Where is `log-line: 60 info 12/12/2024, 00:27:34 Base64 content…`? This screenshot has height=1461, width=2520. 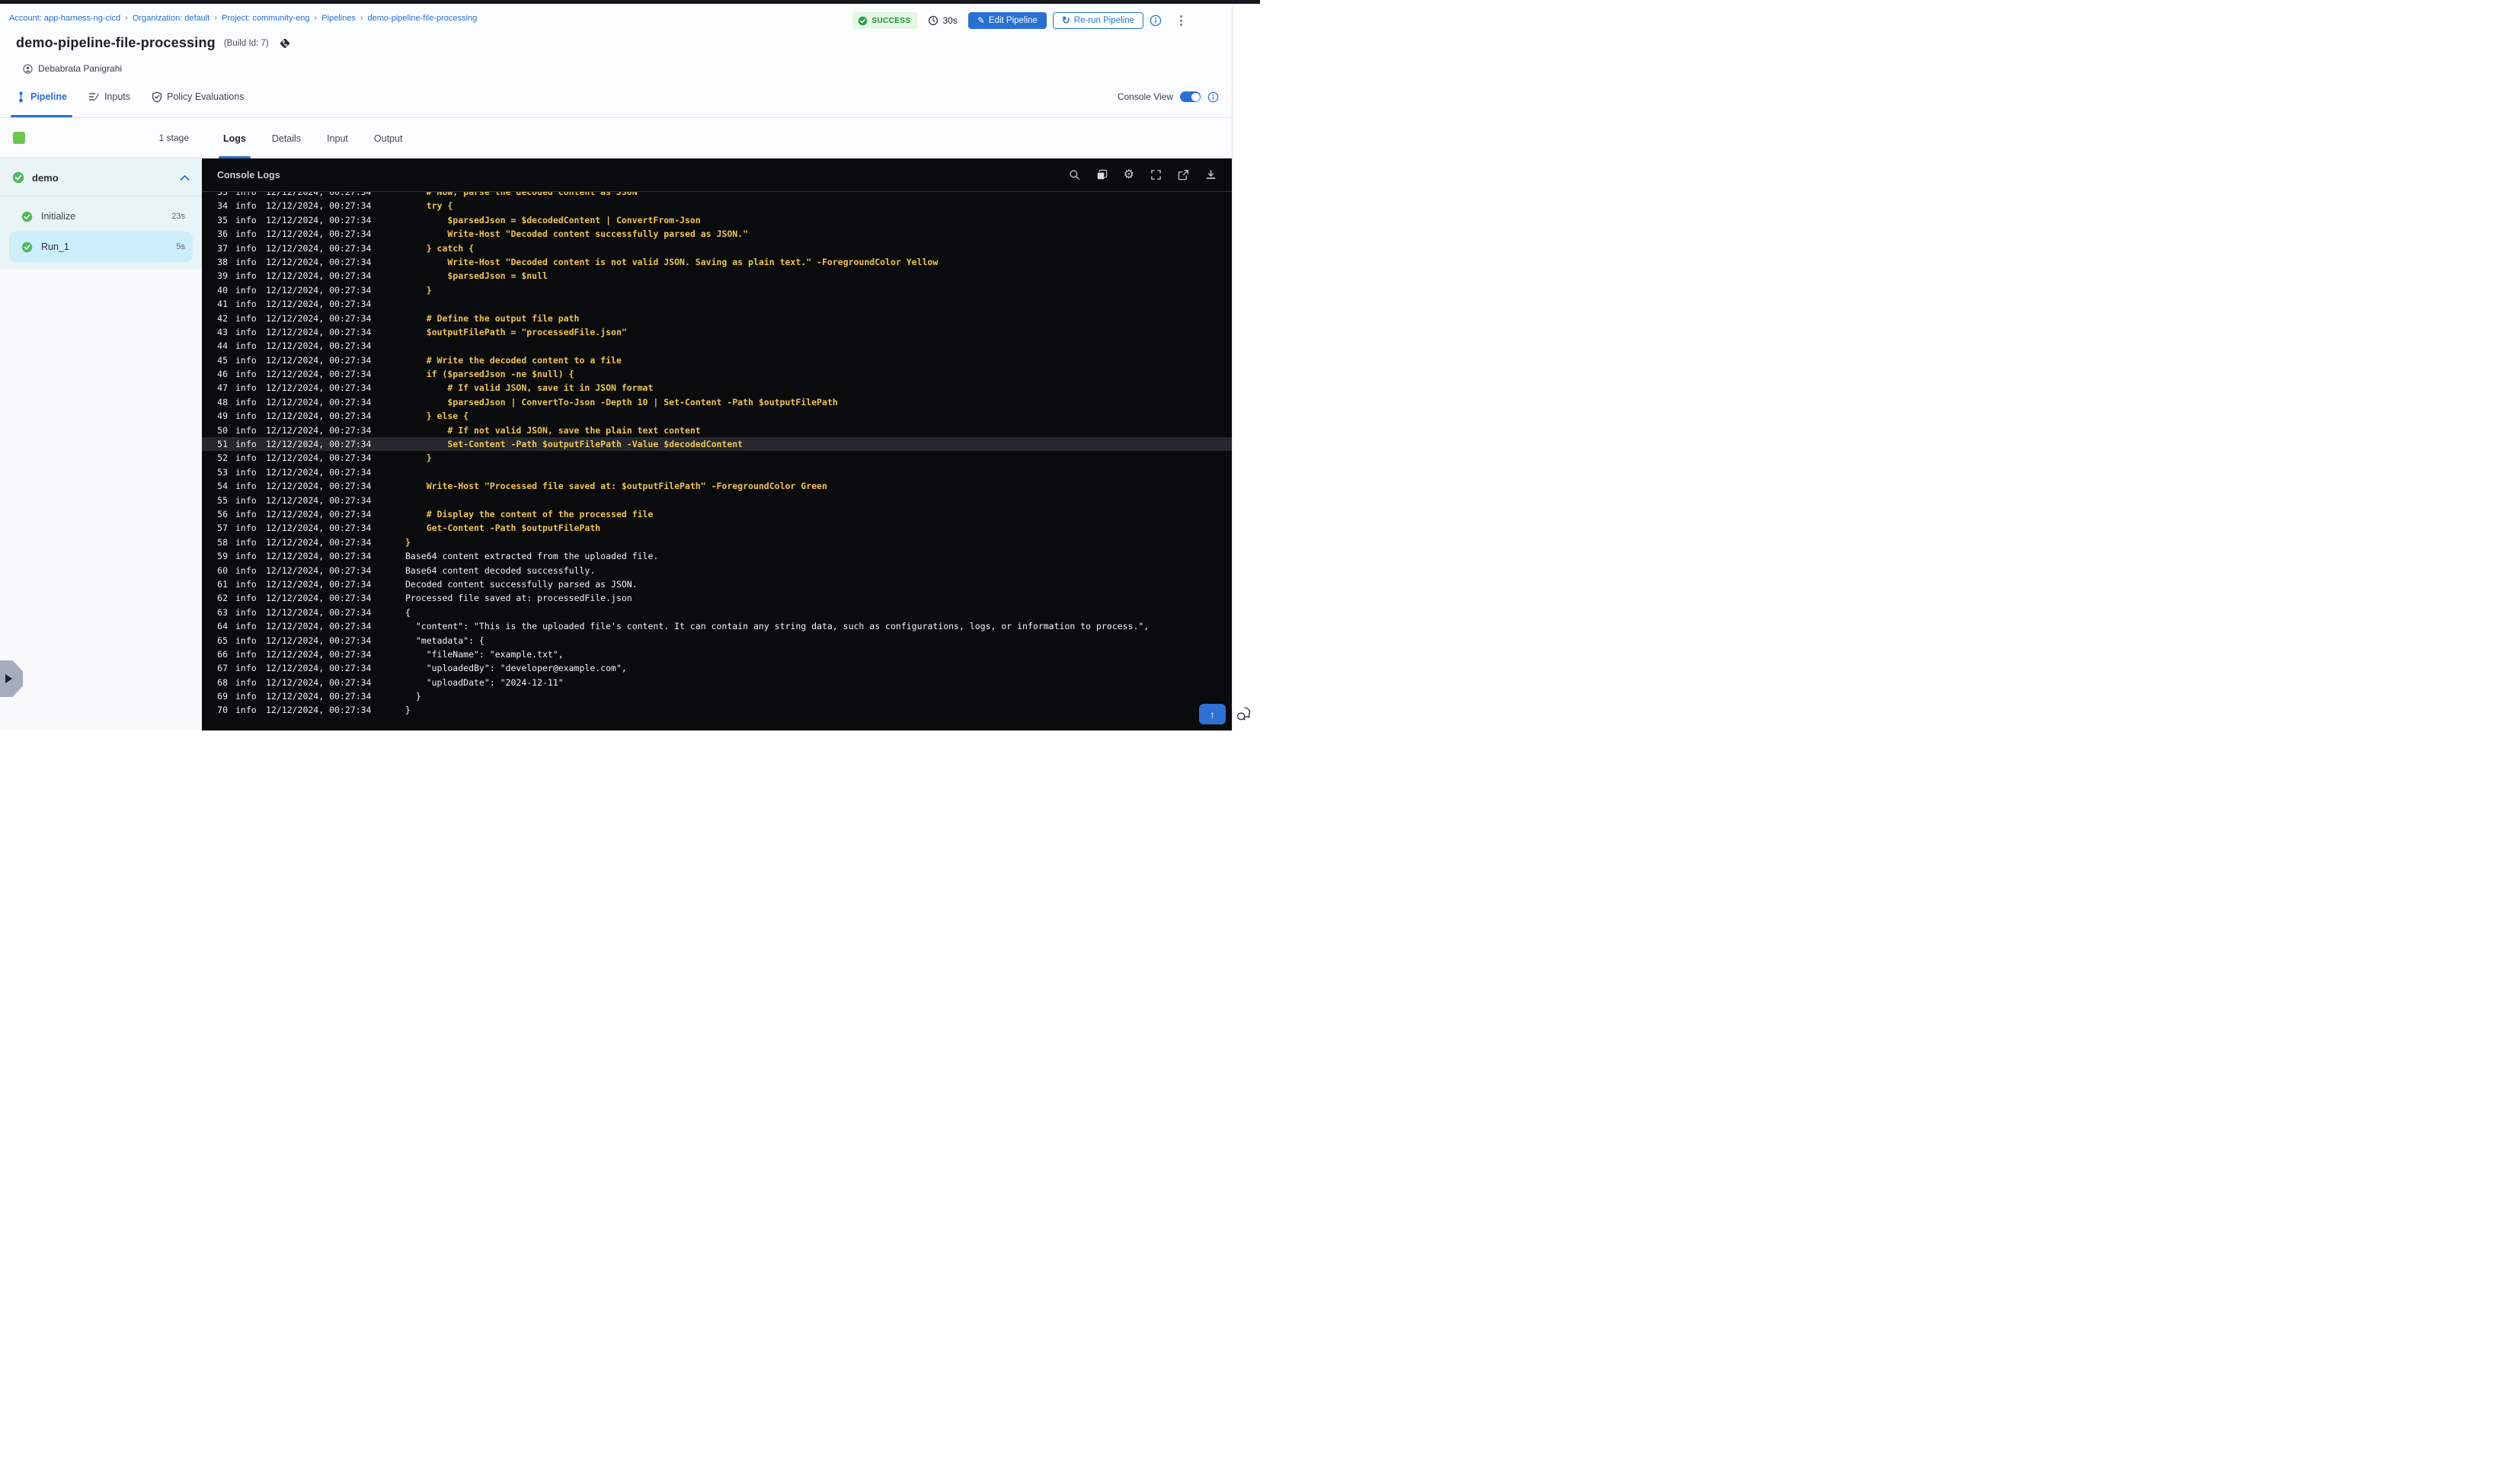 log-line: 60 info 12/12/2024, 00:27:34 Base64 content… is located at coordinates (717, 570).